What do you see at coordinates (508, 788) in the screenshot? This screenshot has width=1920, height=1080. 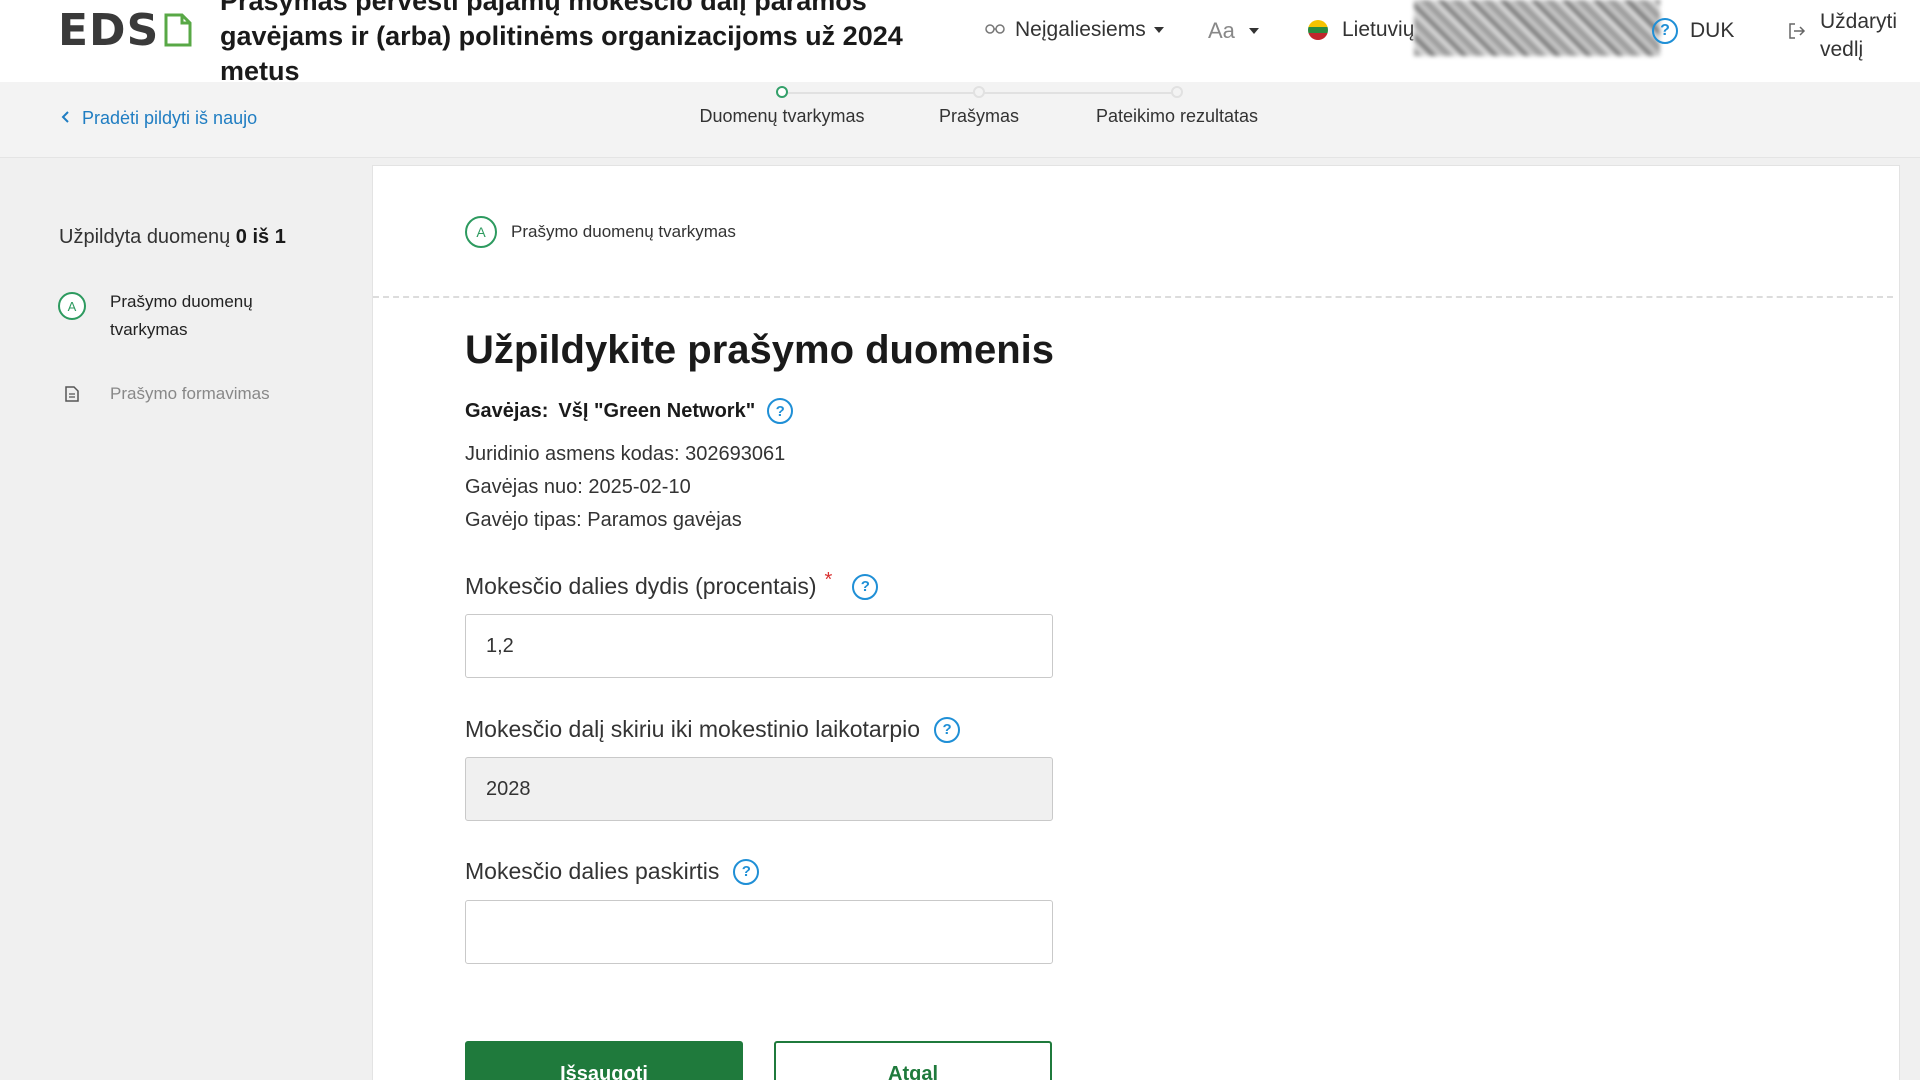 I see `period-value: 2028` at bounding box center [508, 788].